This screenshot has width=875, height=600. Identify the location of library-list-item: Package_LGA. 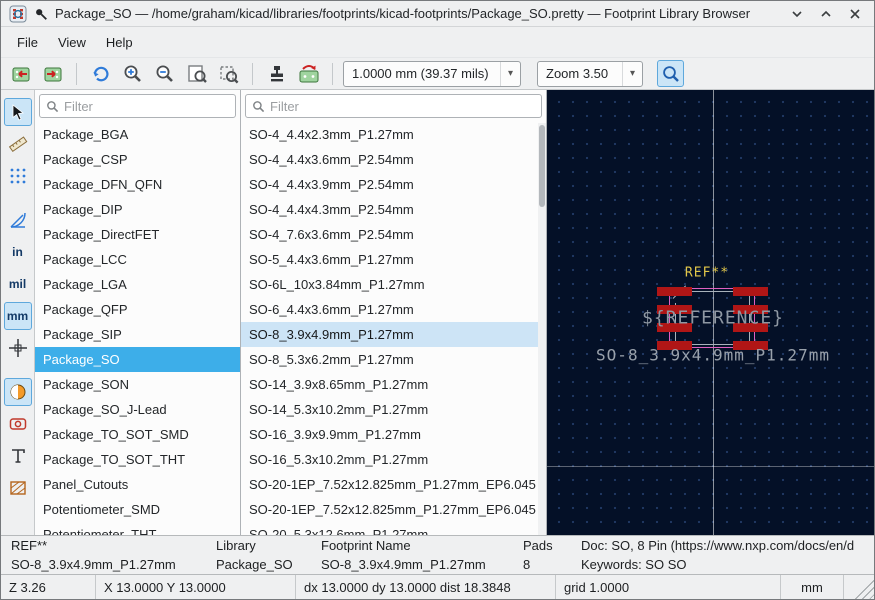
(137, 284).